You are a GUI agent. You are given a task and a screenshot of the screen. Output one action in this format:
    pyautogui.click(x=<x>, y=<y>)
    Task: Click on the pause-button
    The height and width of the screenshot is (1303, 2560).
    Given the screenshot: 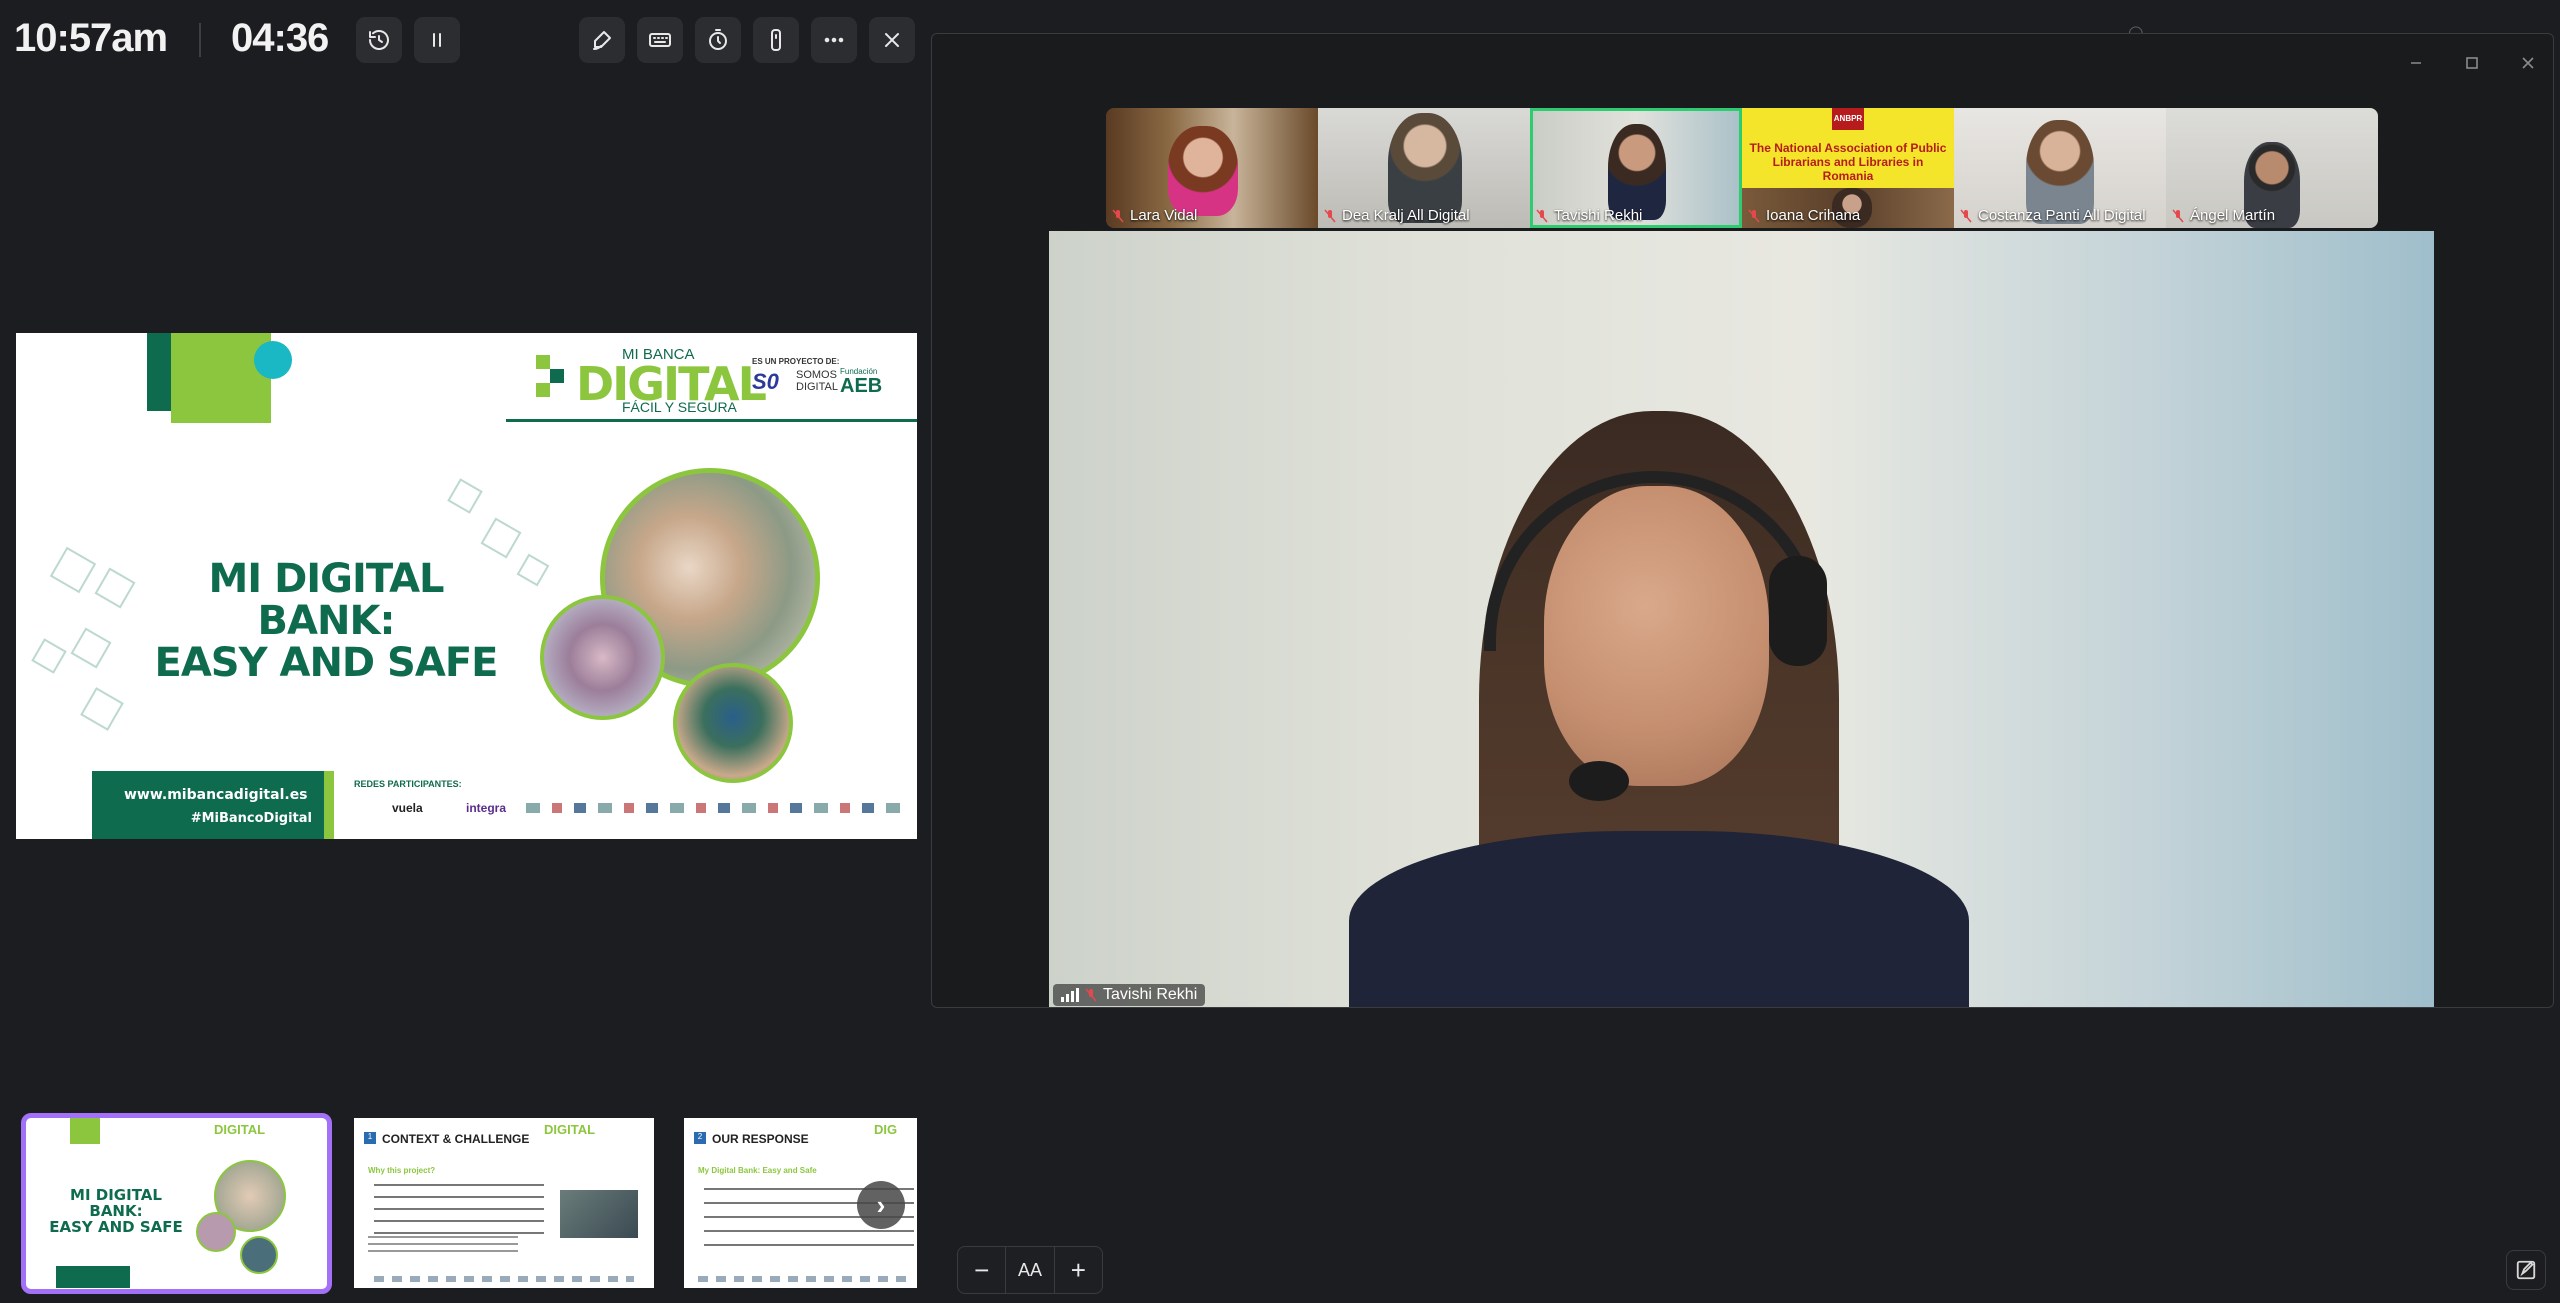 What is the action you would take?
    pyautogui.click(x=437, y=40)
    